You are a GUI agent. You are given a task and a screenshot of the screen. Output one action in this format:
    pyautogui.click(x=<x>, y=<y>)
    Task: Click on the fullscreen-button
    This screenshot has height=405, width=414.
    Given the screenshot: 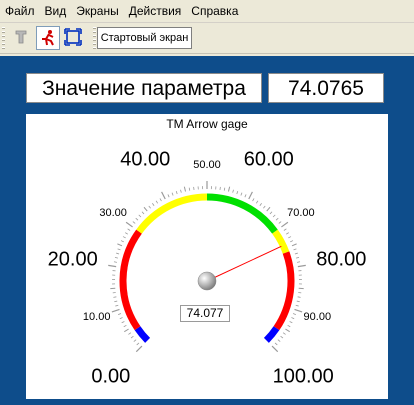 What is the action you would take?
    pyautogui.click(x=74, y=38)
    